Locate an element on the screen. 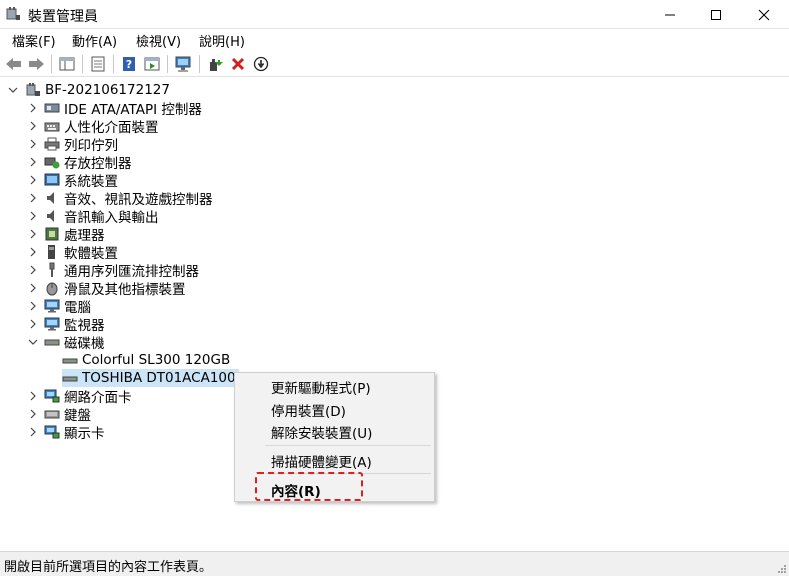  scan-hardware-icon is located at coordinates (183, 64).